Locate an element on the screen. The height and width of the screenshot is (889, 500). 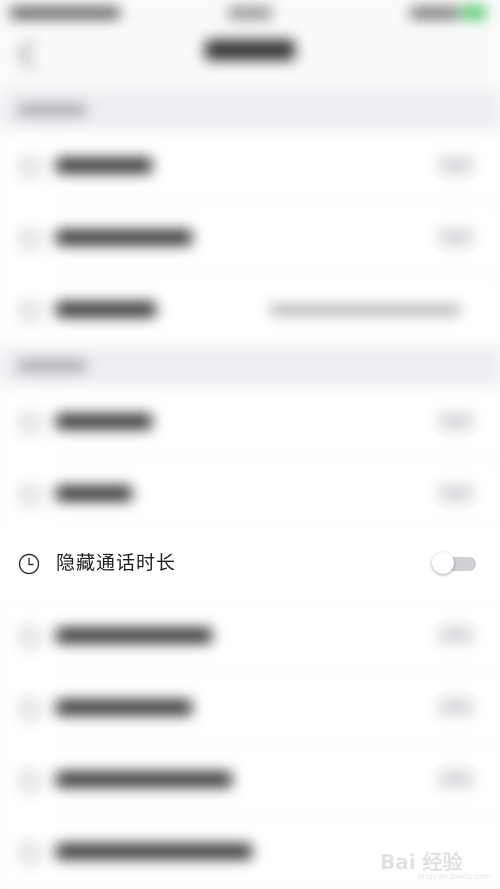
status-icons-blurred is located at coordinates (435, 13).